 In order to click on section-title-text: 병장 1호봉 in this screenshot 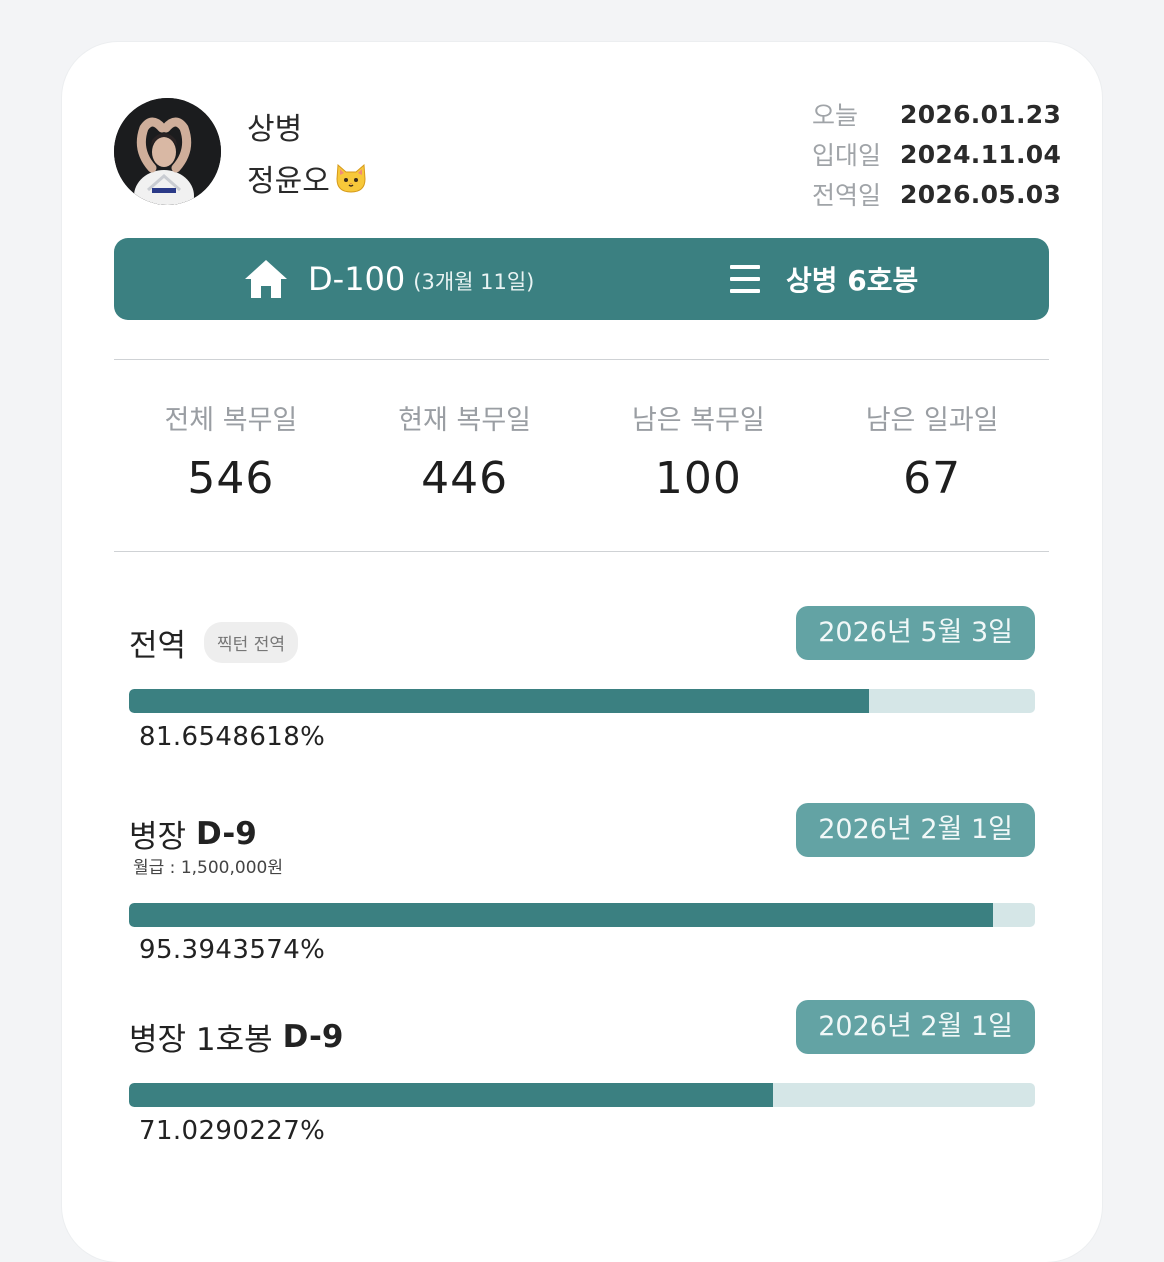, I will do `click(201, 1040)`.